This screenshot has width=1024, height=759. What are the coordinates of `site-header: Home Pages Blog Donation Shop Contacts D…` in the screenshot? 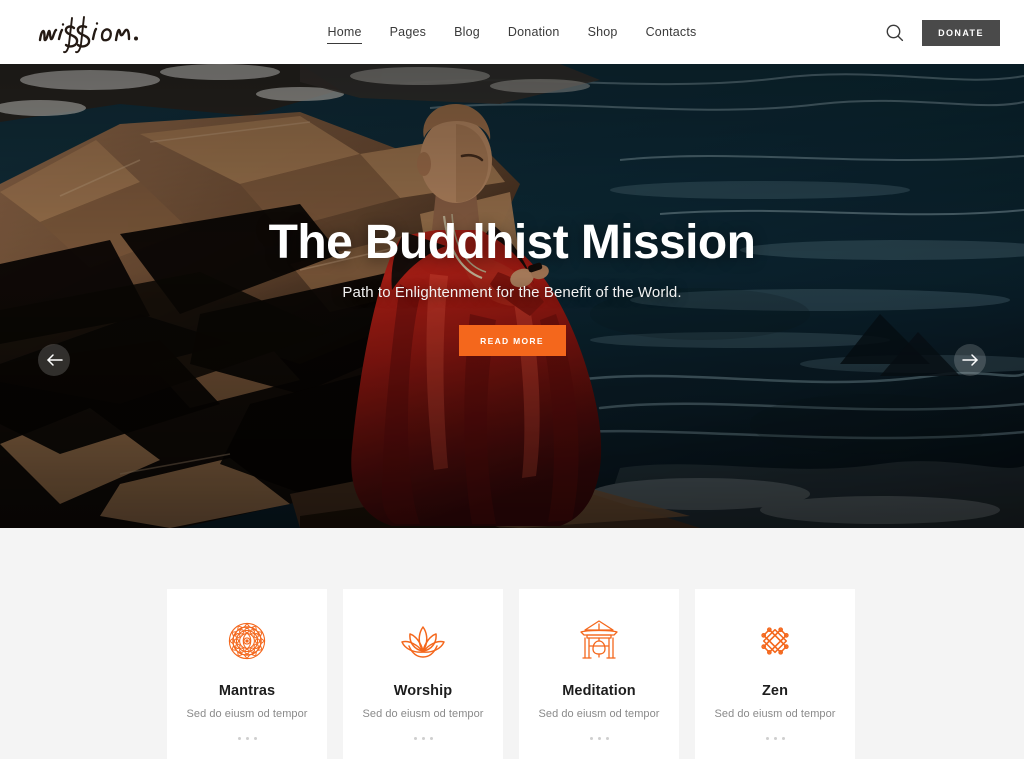 It's located at (512, 32).